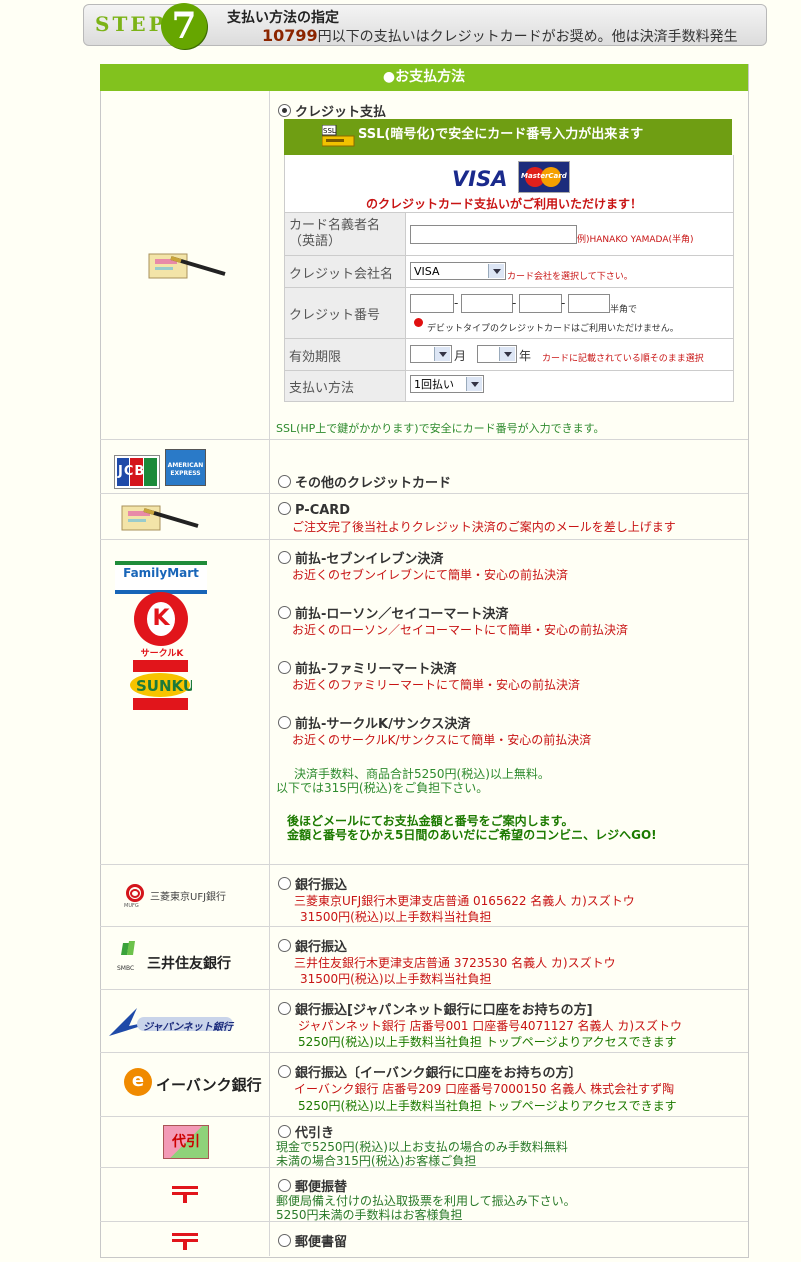 The height and width of the screenshot is (1262, 801). I want to click on holder-label-cell: カード名義者名（英語）, so click(345, 234).